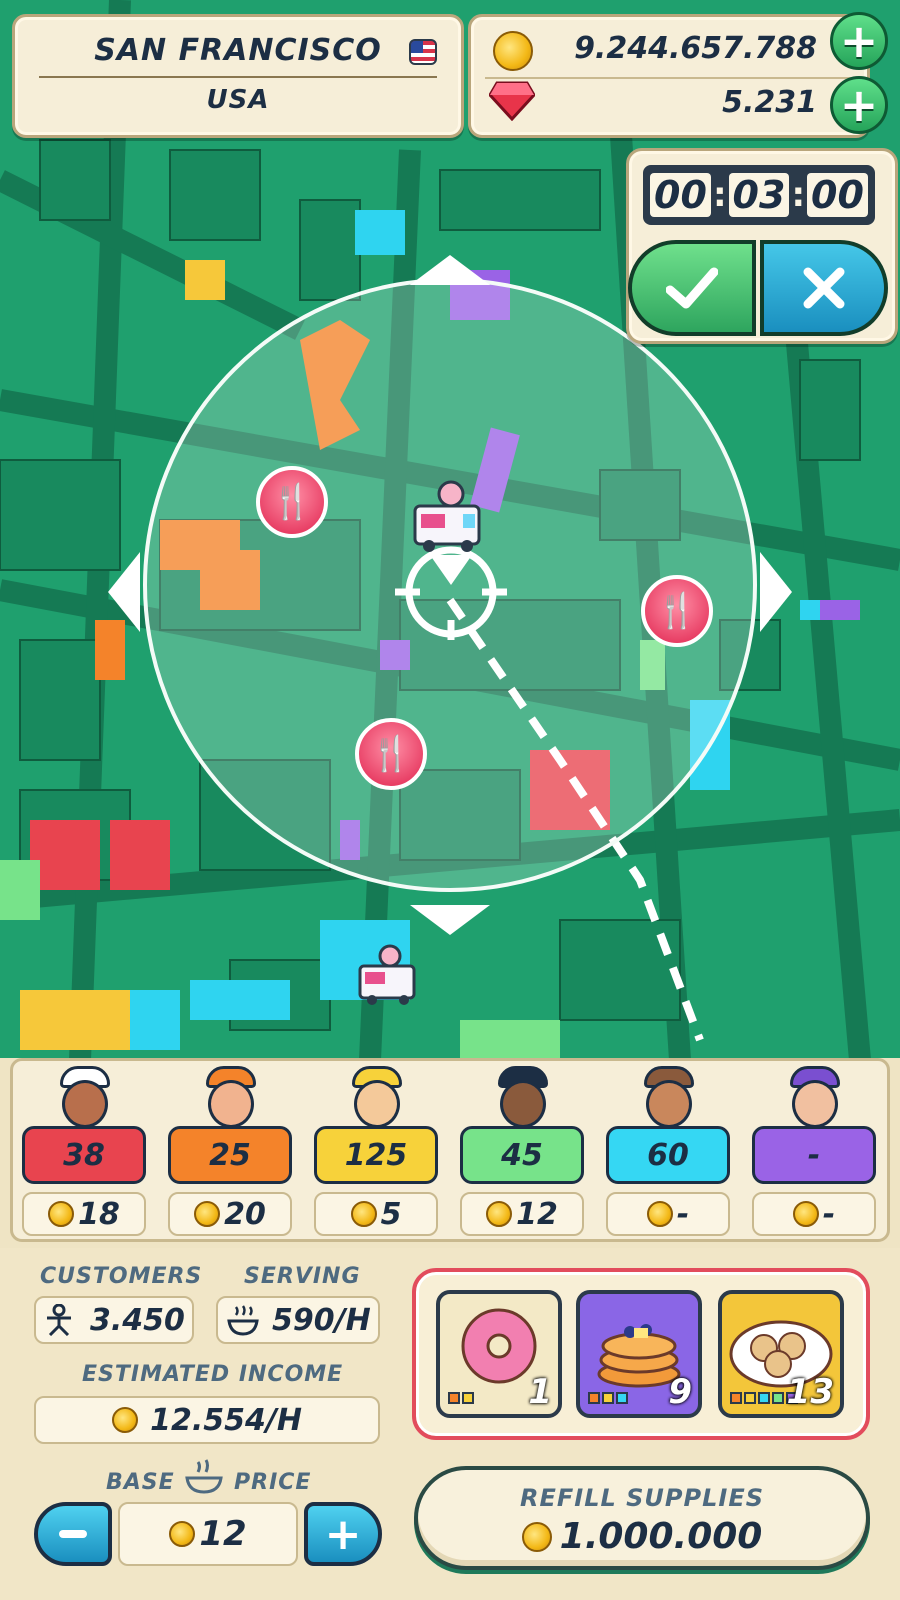 The height and width of the screenshot is (1600, 900). Describe the element at coordinates (213, 1420) in the screenshot. I see `income-value: 12.554/` at that location.